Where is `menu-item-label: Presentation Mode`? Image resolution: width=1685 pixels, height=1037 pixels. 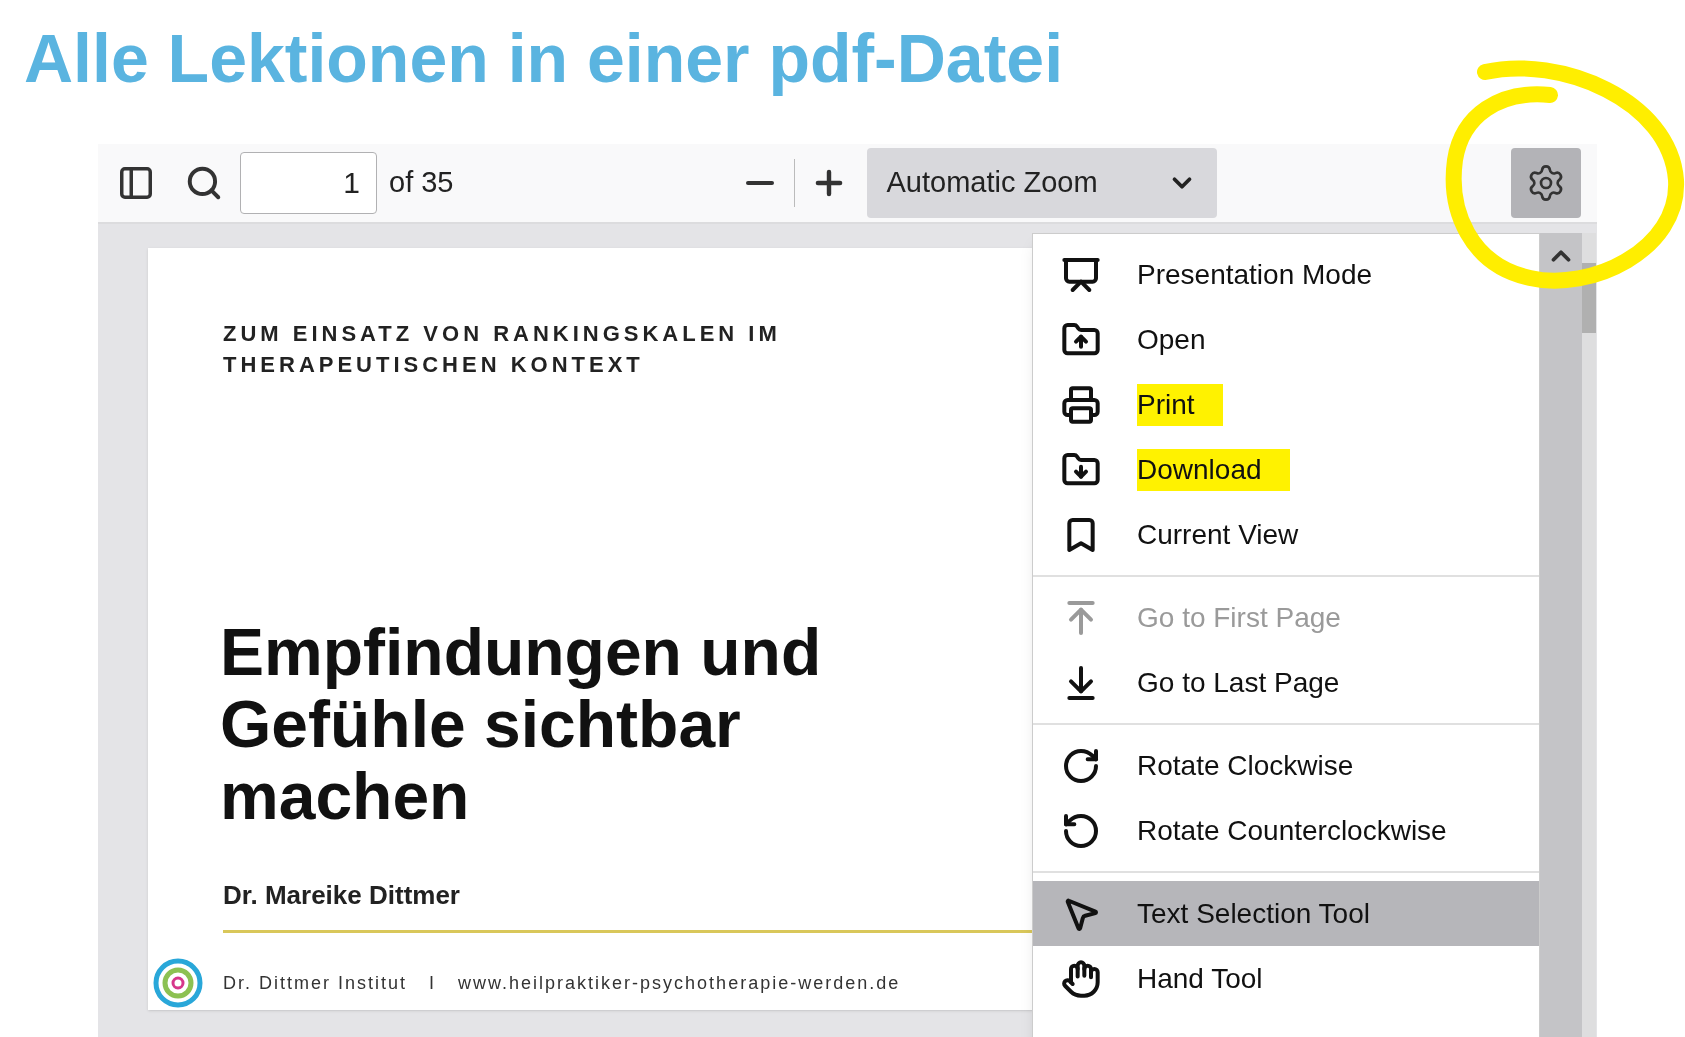
menu-item-label: Presentation Mode is located at coordinates (1255, 274).